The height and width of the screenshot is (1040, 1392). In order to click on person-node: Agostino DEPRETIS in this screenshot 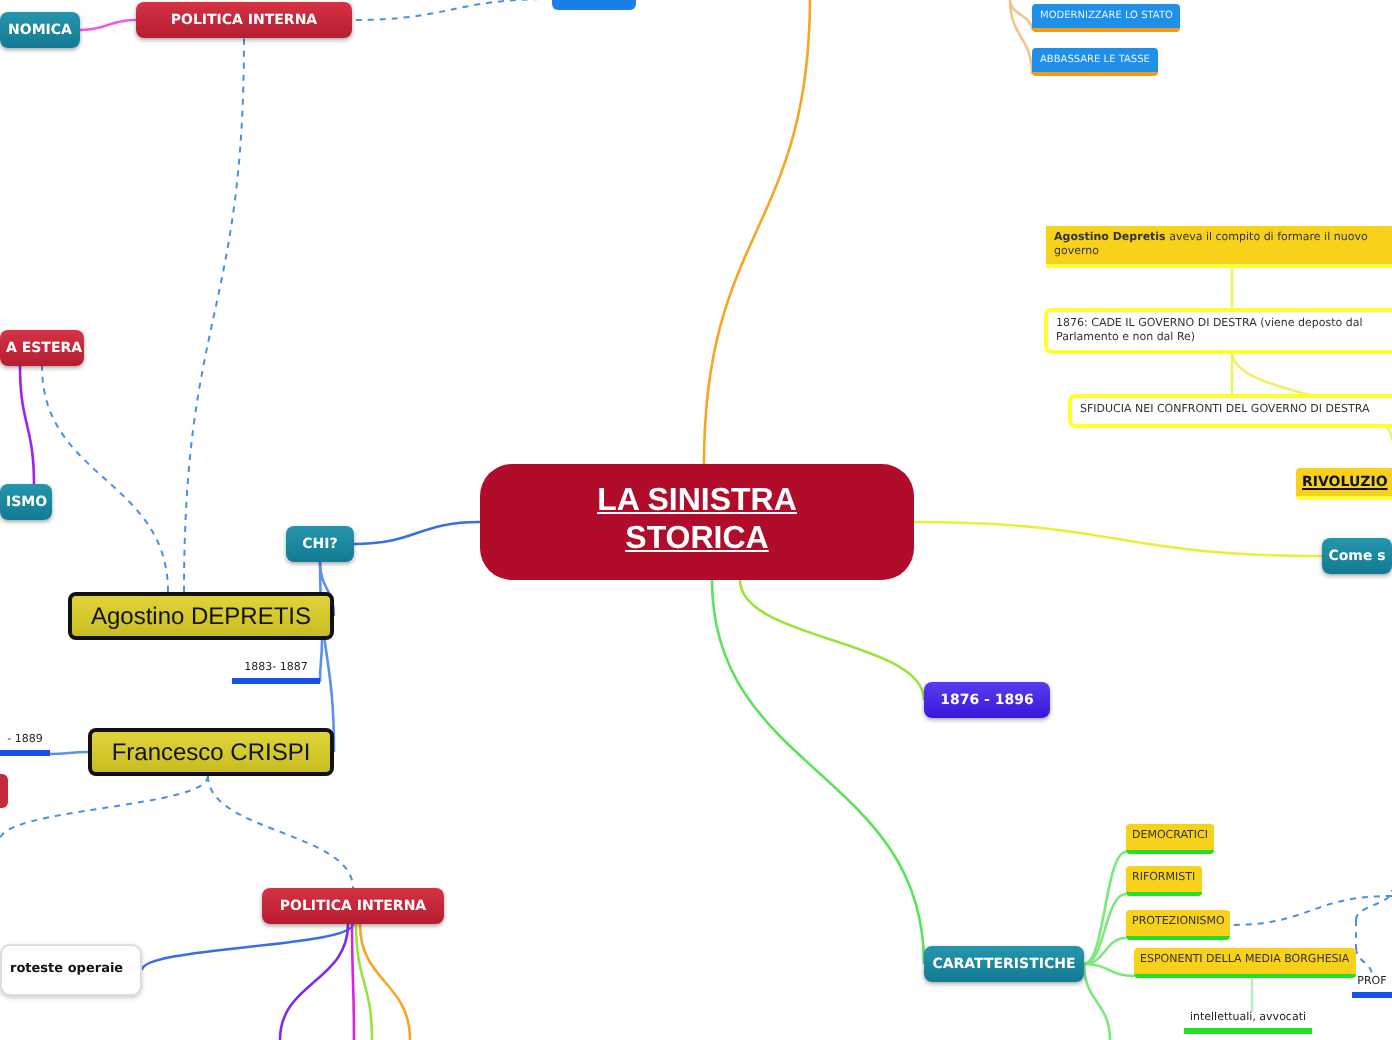, I will do `click(201, 616)`.